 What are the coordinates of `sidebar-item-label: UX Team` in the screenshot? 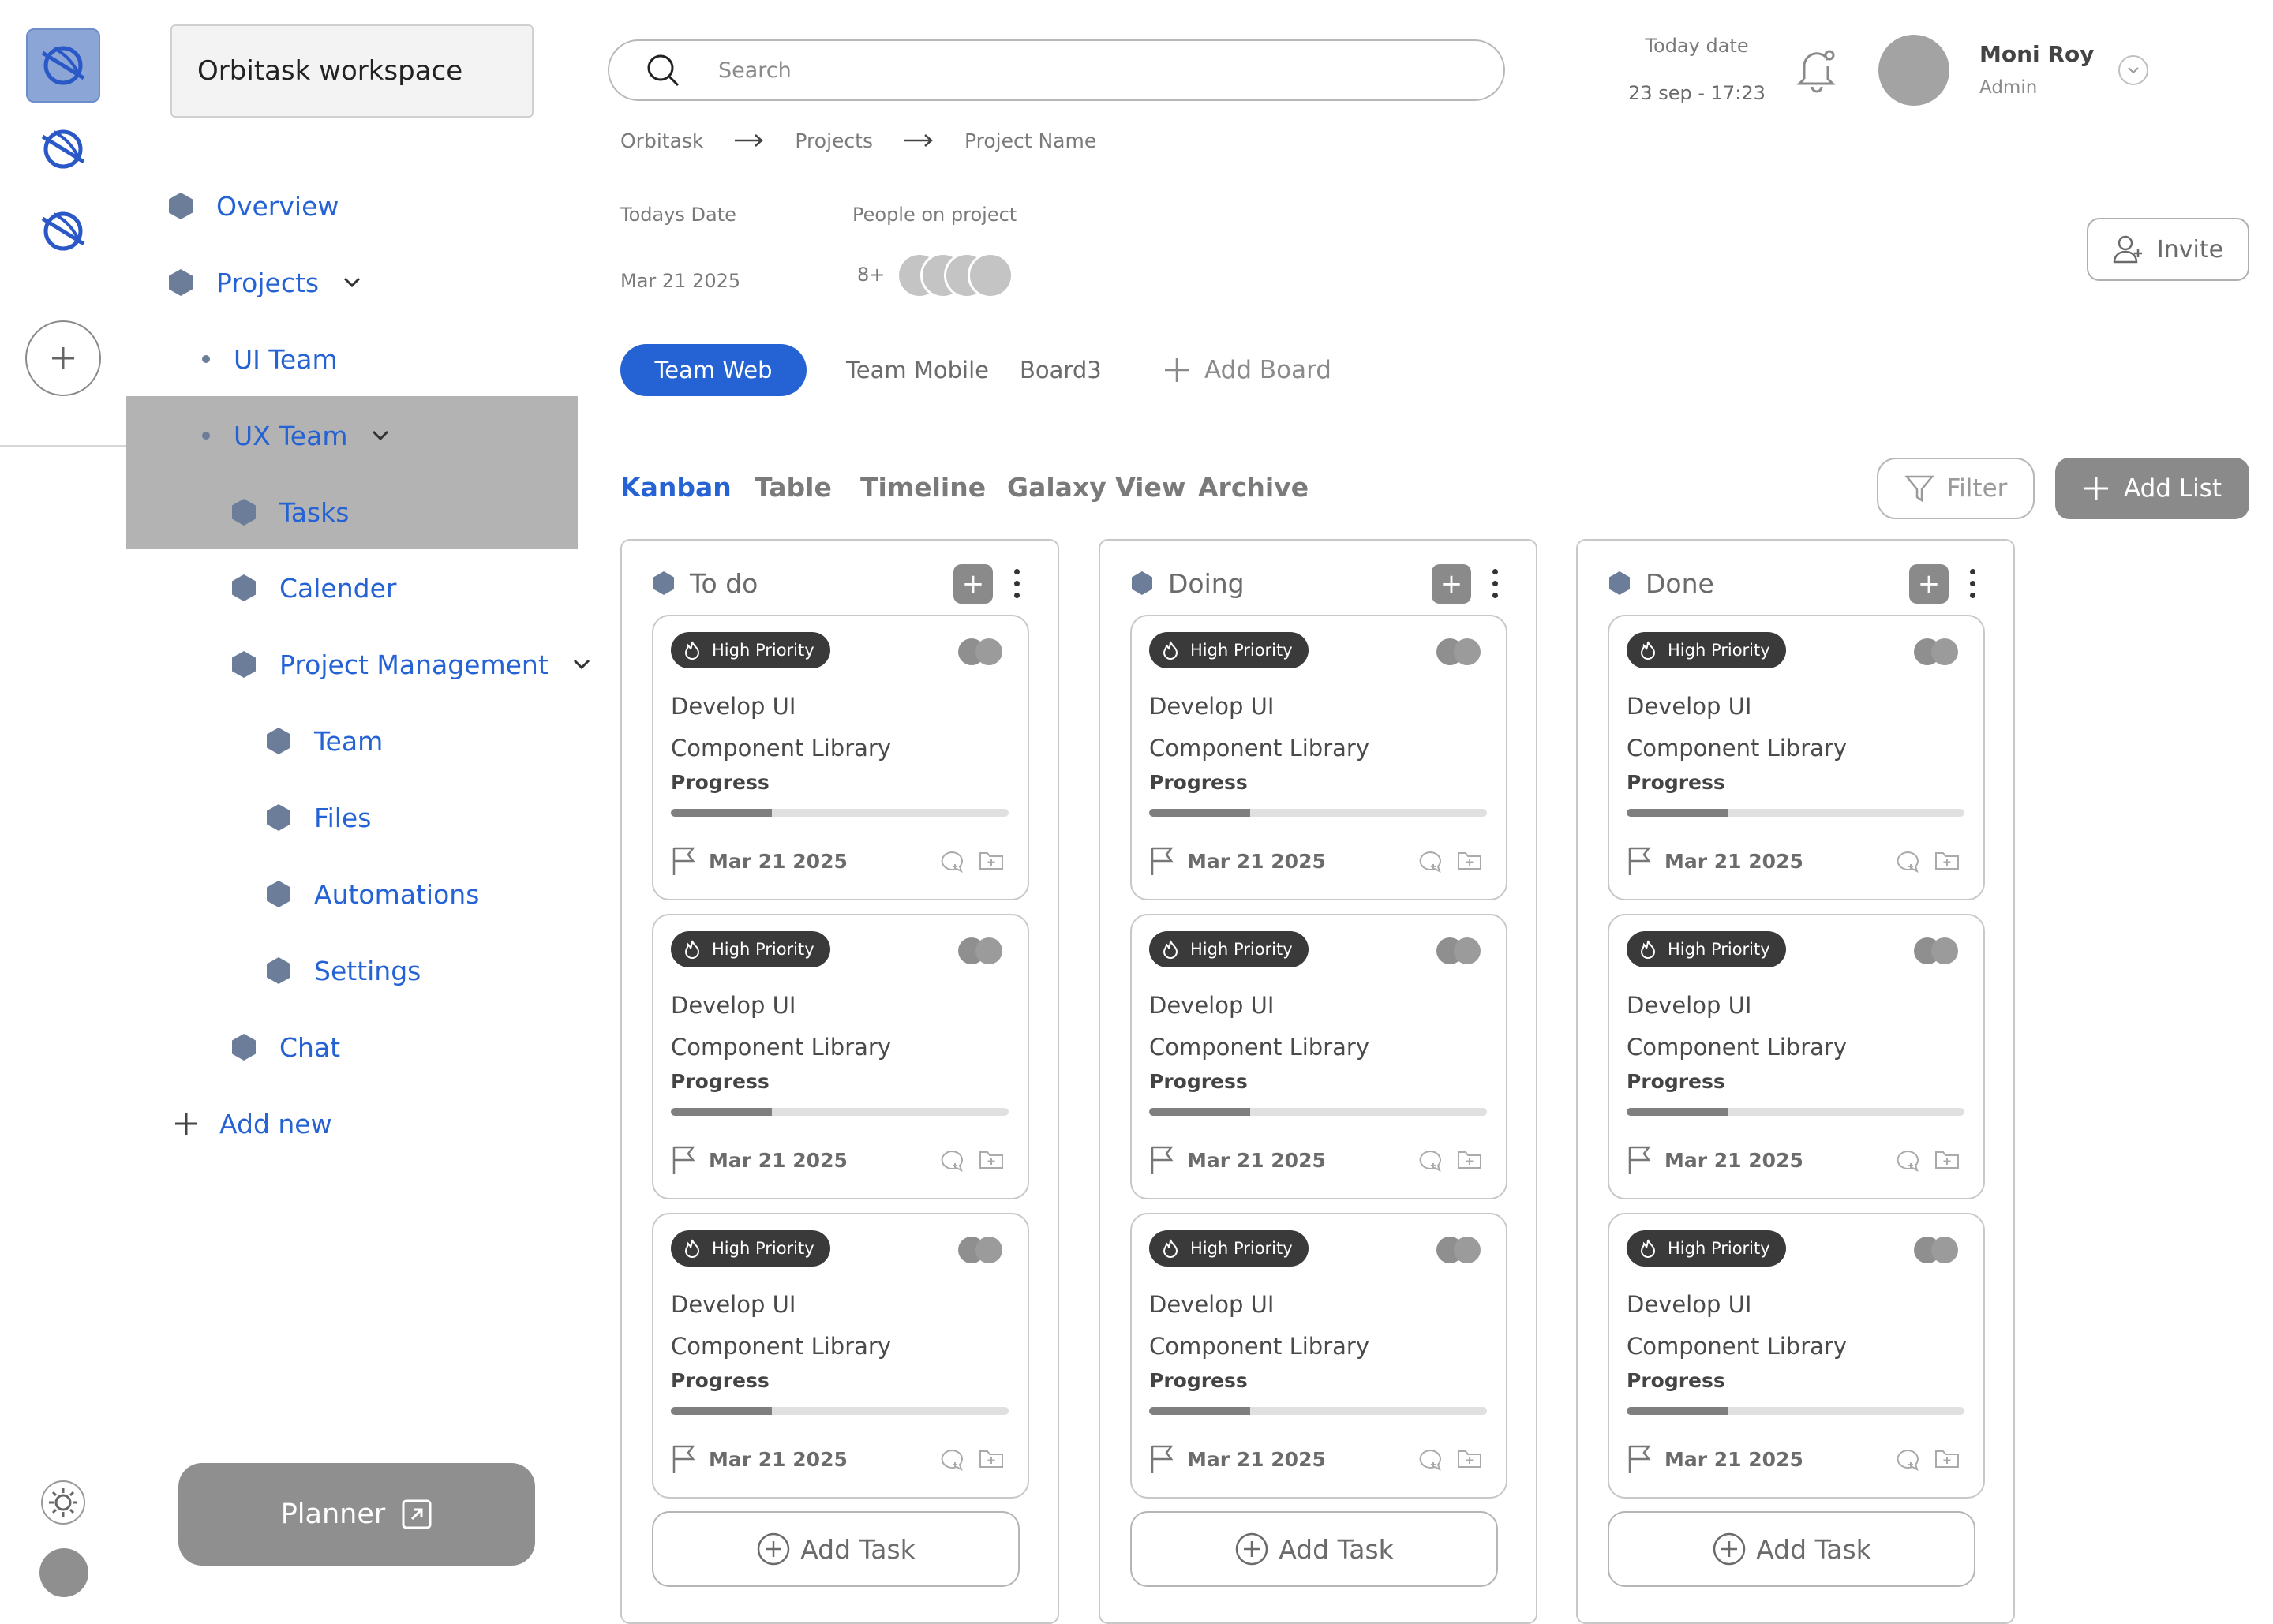 It's located at (291, 435).